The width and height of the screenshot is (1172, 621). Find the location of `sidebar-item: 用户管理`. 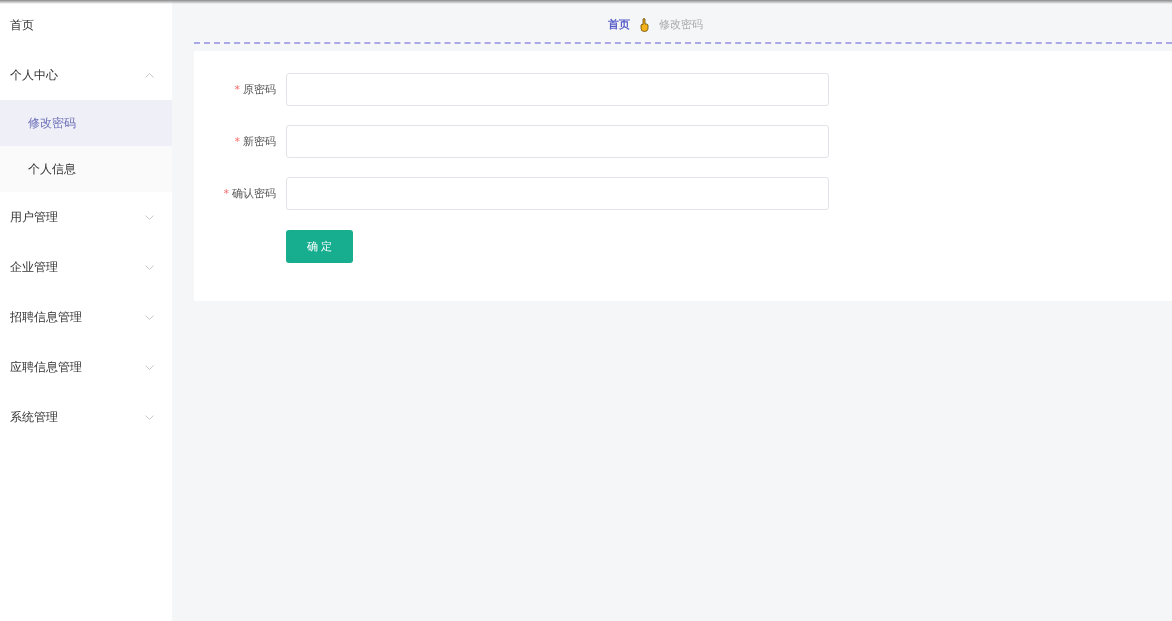

sidebar-item: 用户管理 is located at coordinates (86, 217).